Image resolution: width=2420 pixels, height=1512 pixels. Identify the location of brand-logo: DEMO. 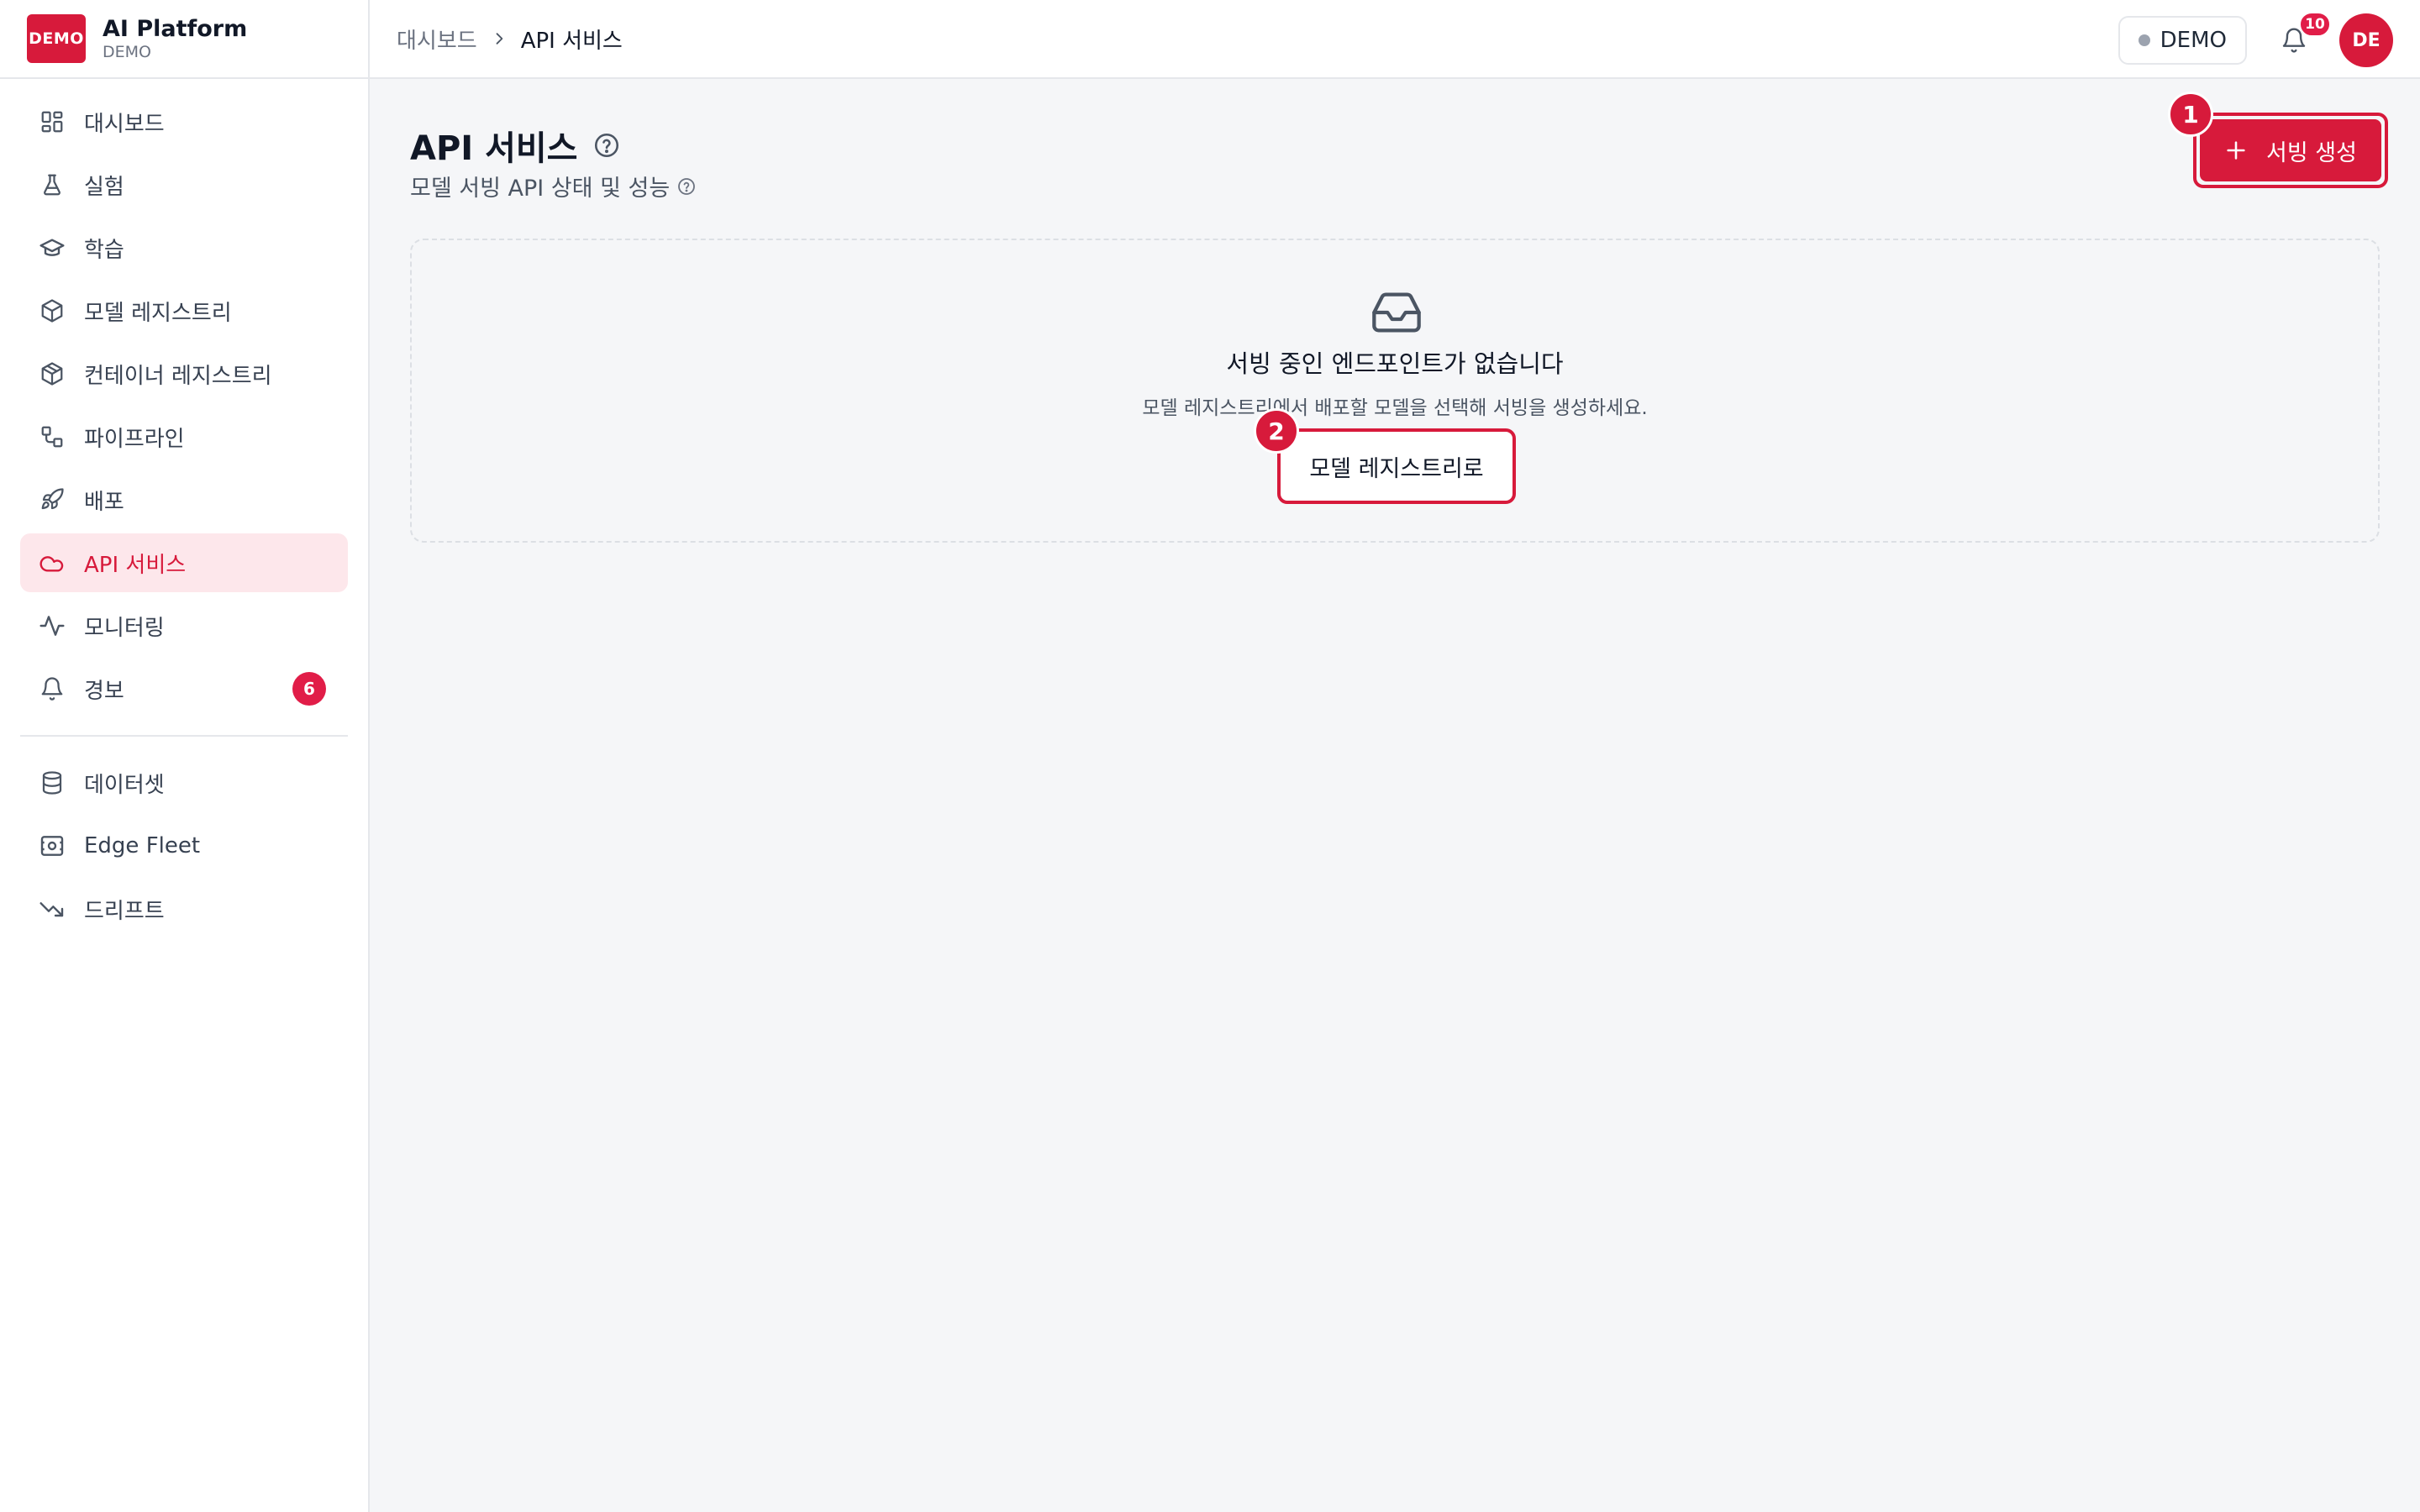
(56, 38).